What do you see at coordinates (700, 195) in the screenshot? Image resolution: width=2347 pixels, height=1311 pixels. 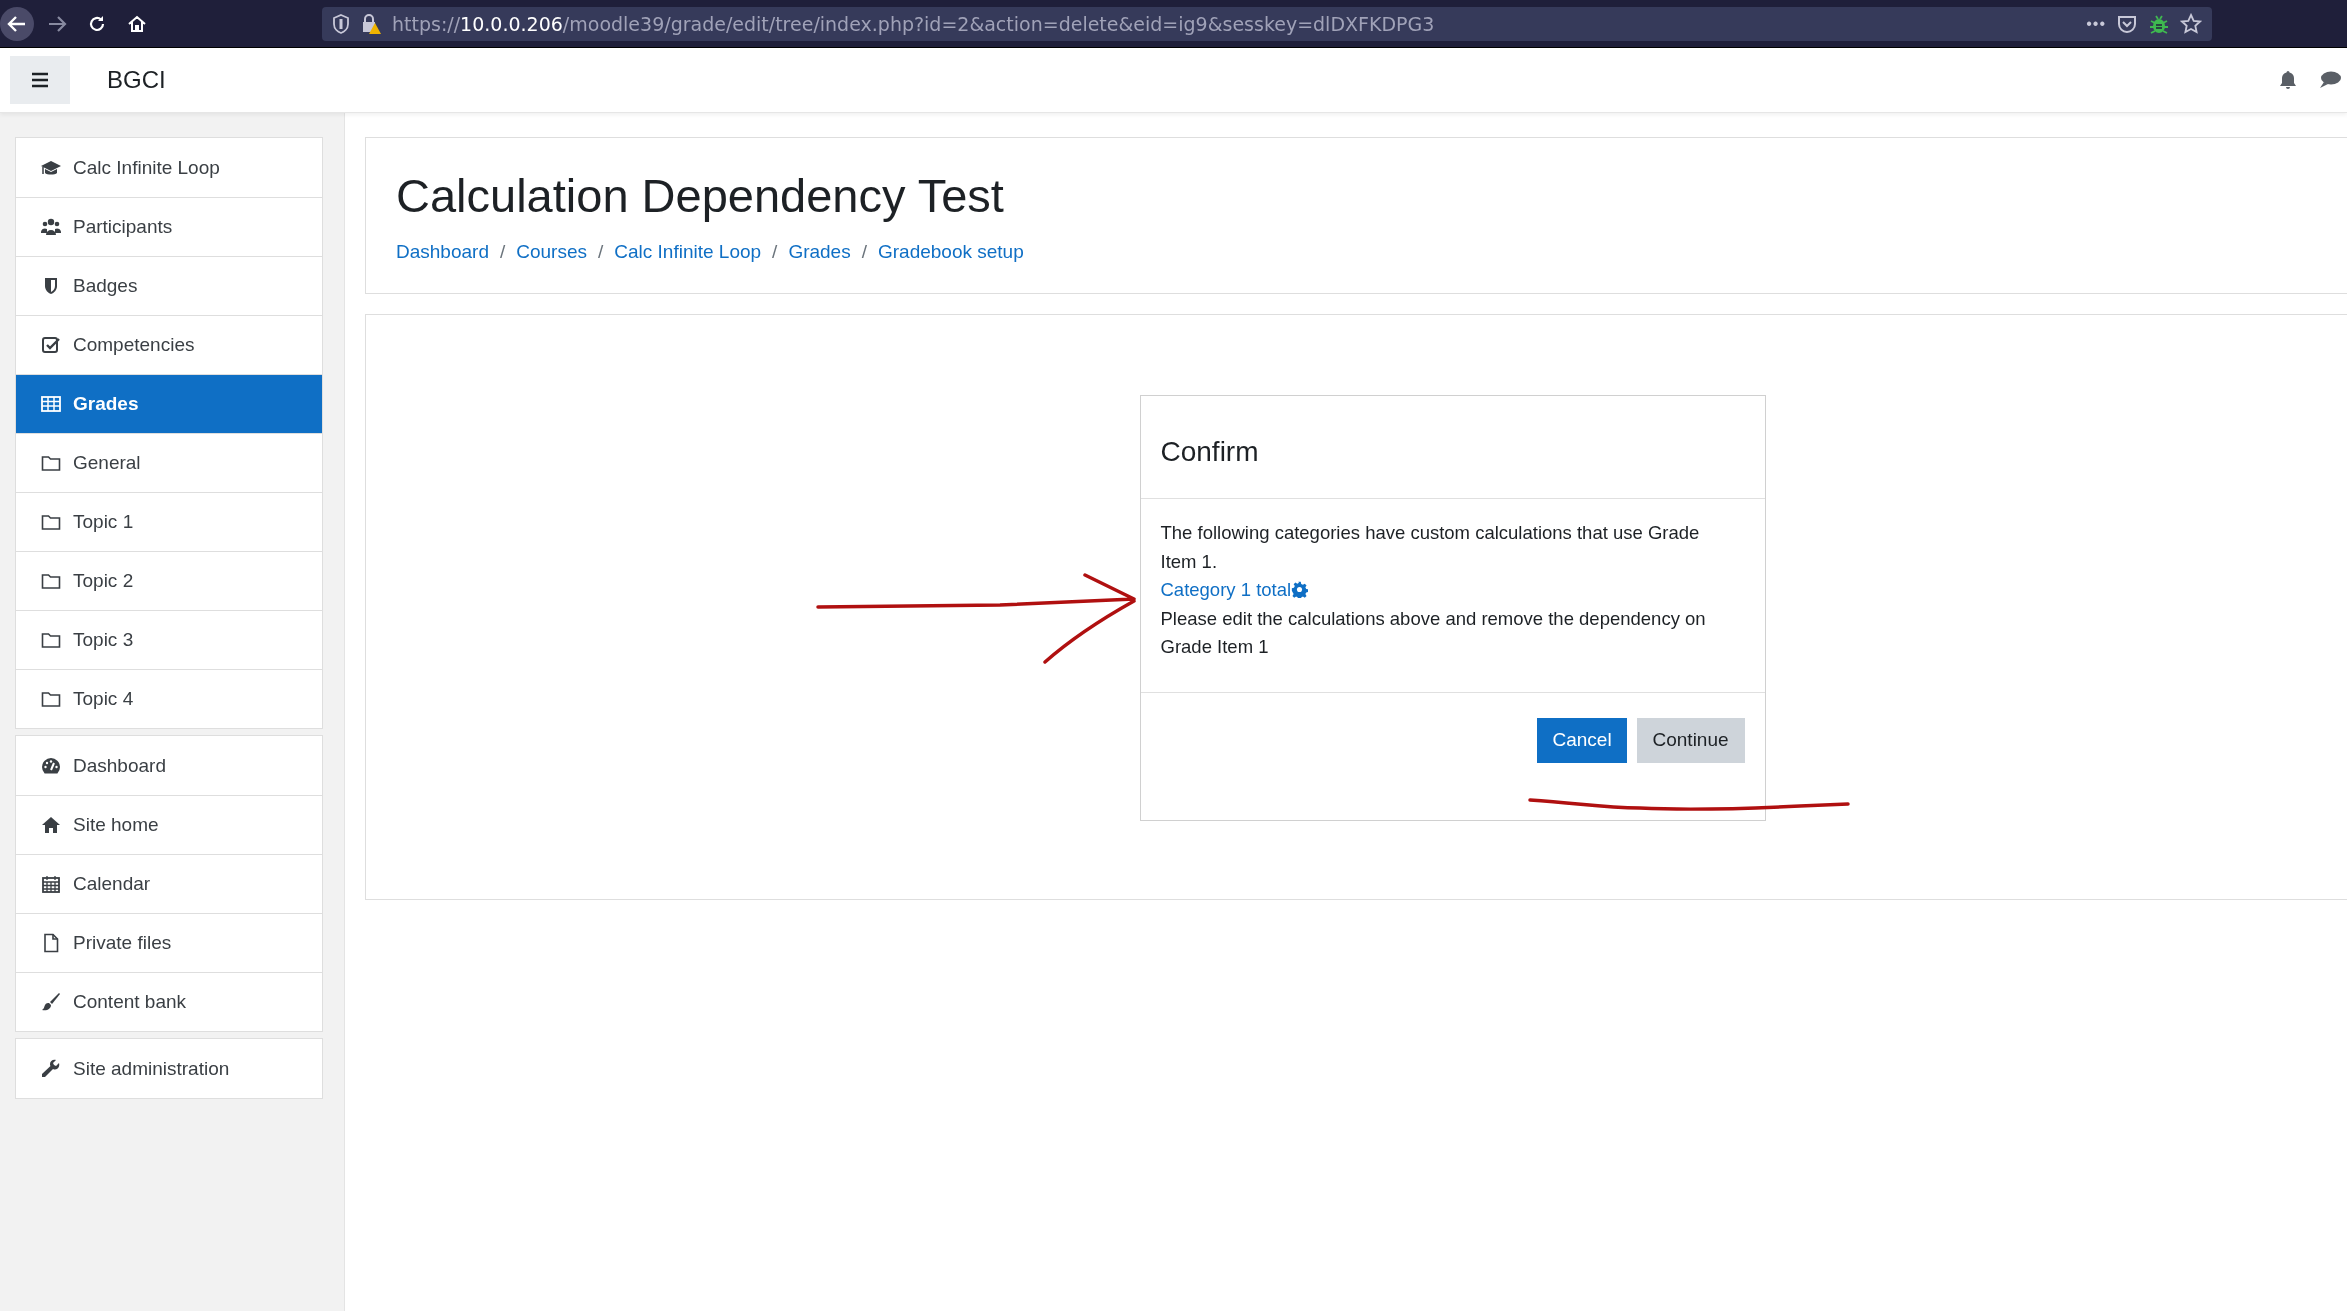 I see `page-title: Calculation Dependency Test` at bounding box center [700, 195].